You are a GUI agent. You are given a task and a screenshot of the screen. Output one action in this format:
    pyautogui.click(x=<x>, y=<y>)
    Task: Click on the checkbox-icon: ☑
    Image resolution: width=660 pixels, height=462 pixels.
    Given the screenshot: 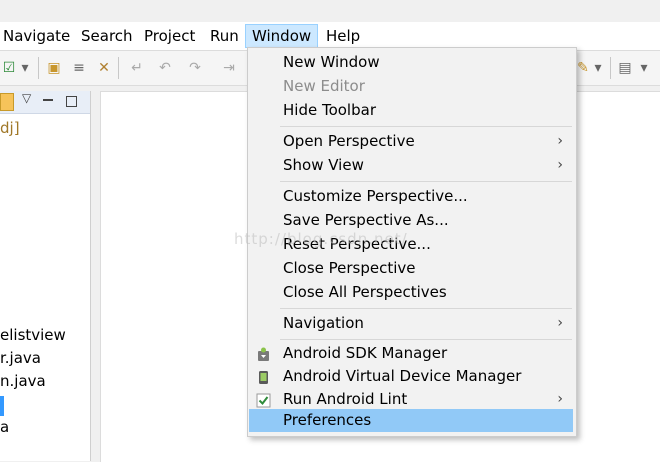 What is the action you would take?
    pyautogui.click(x=9, y=68)
    